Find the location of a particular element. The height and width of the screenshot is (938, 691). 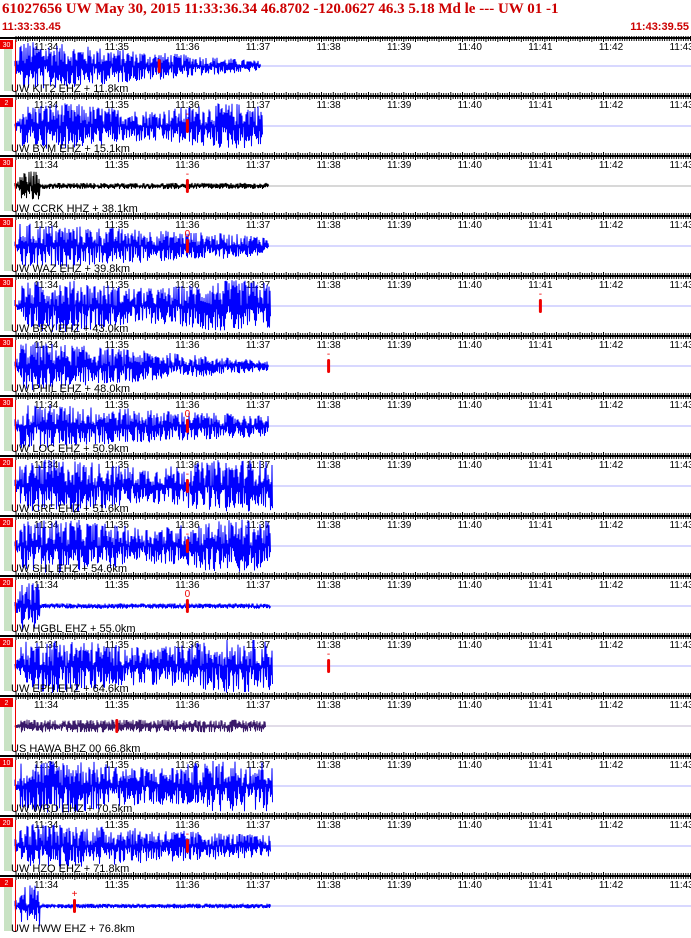

start-time-label: 11:33:33.45 is located at coordinates (31, 27).